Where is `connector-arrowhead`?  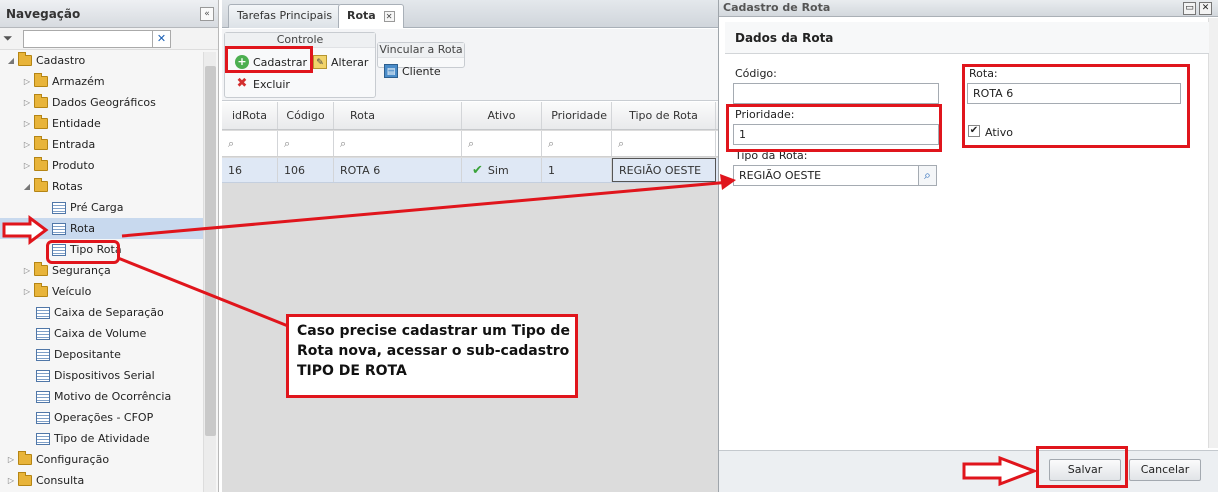 connector-arrowhead is located at coordinates (728, 182).